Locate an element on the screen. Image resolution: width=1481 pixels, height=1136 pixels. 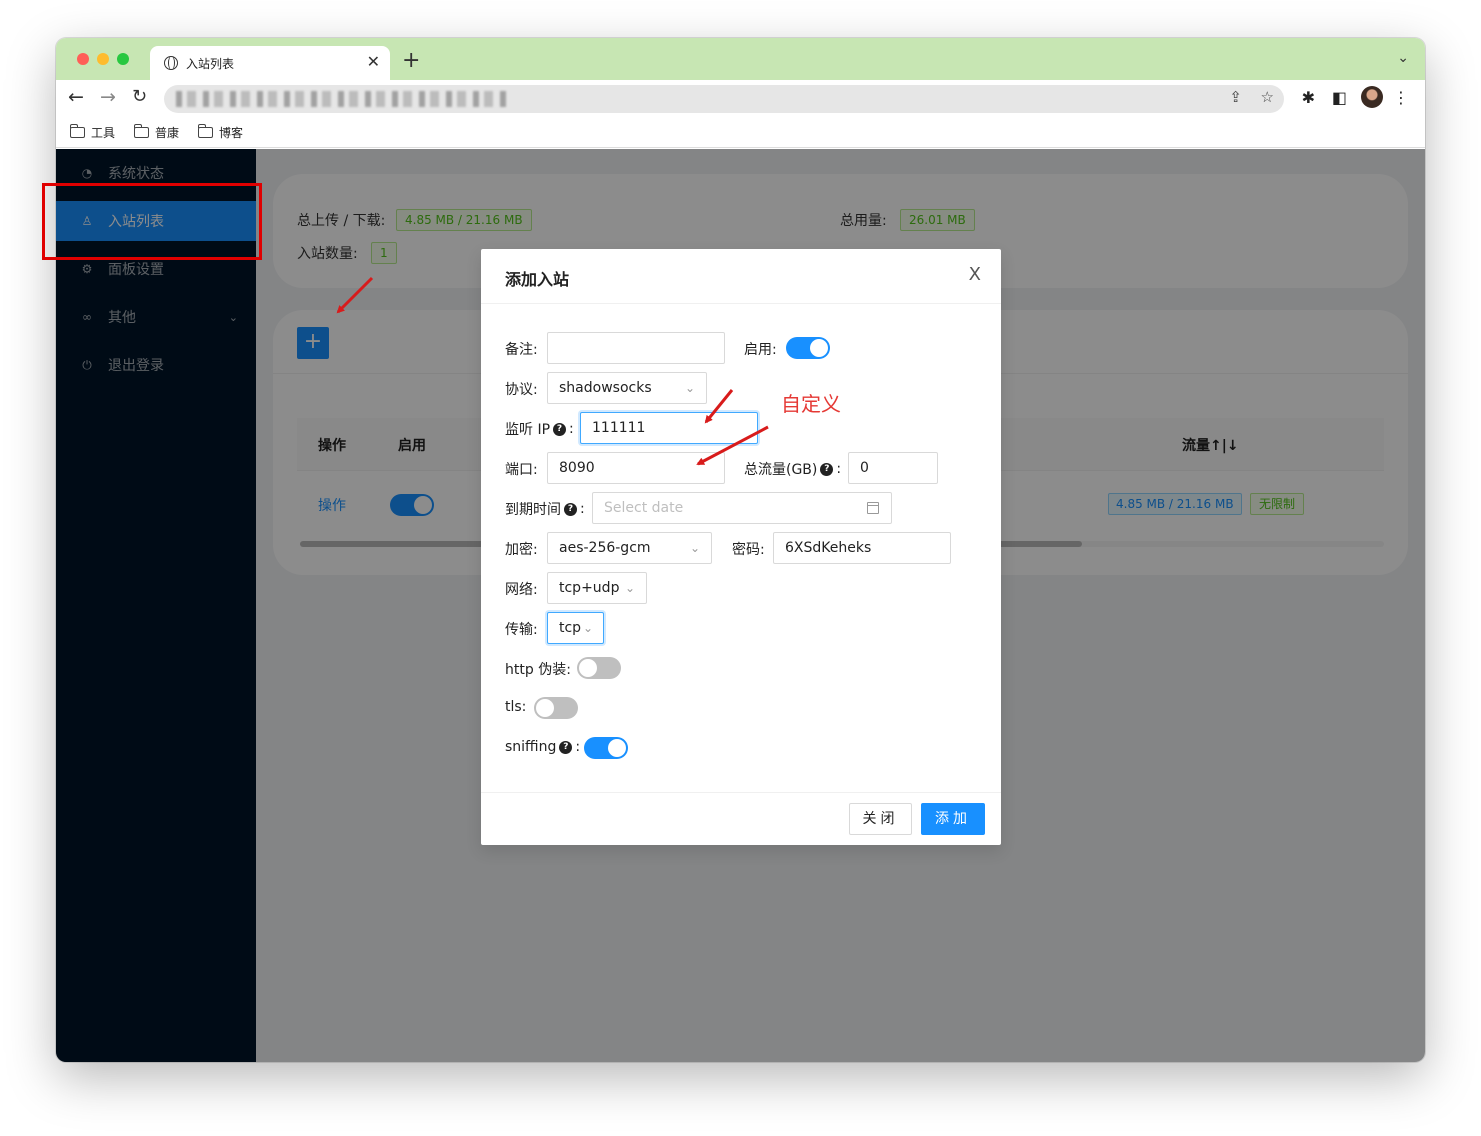
arrow-to-listen-ip is located at coordinates (719, 406).